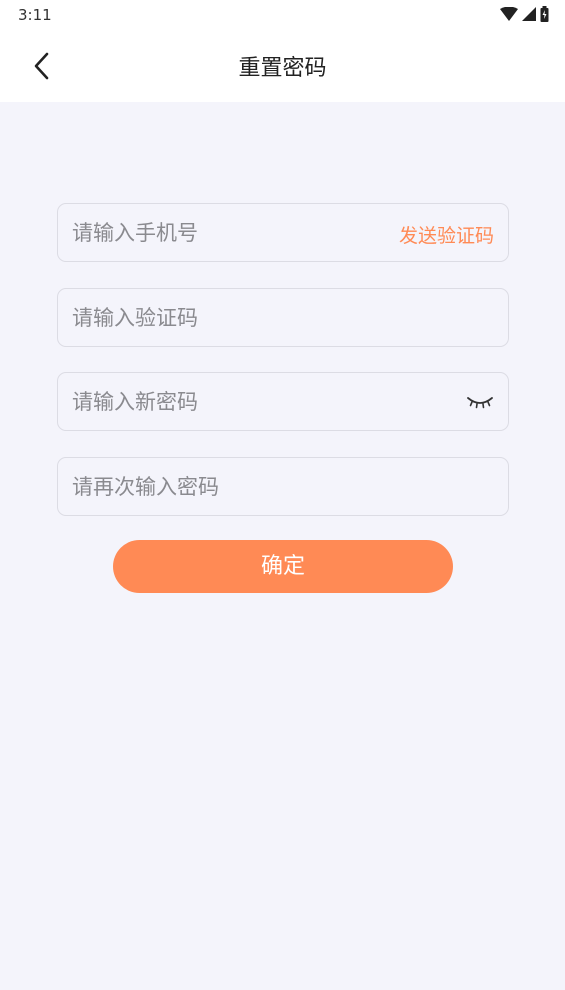 The image size is (565, 990). Describe the element at coordinates (446, 234) in the screenshot. I see `send-code-button: 发送验证码` at that location.